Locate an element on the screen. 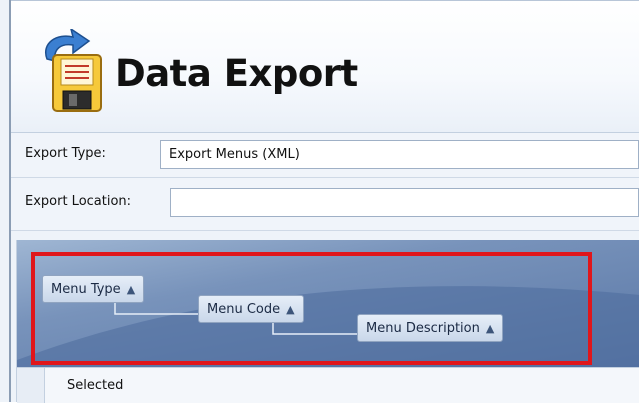 This screenshot has height=403, width=639. column-header-selected: Selected is located at coordinates (95, 385).